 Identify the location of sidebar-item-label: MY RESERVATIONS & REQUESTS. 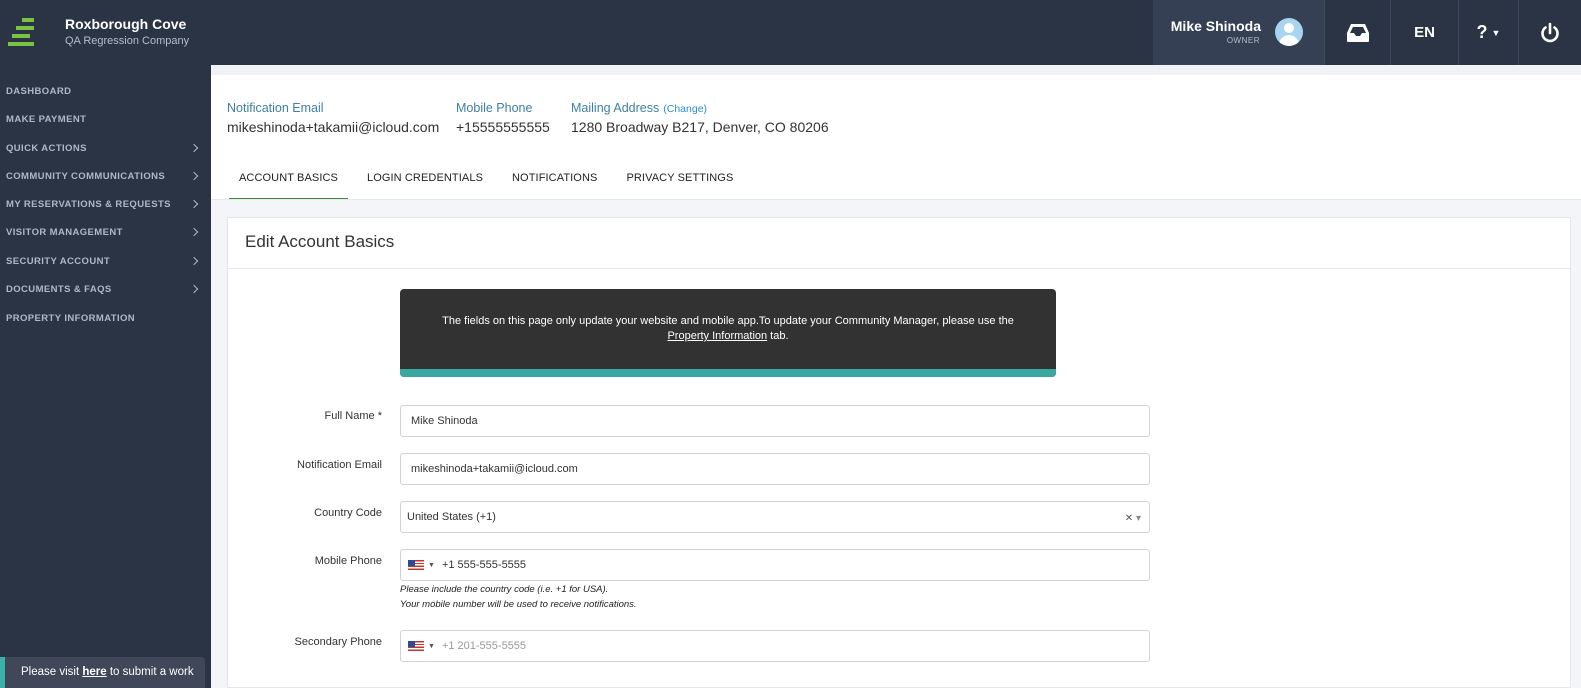
(88, 204).